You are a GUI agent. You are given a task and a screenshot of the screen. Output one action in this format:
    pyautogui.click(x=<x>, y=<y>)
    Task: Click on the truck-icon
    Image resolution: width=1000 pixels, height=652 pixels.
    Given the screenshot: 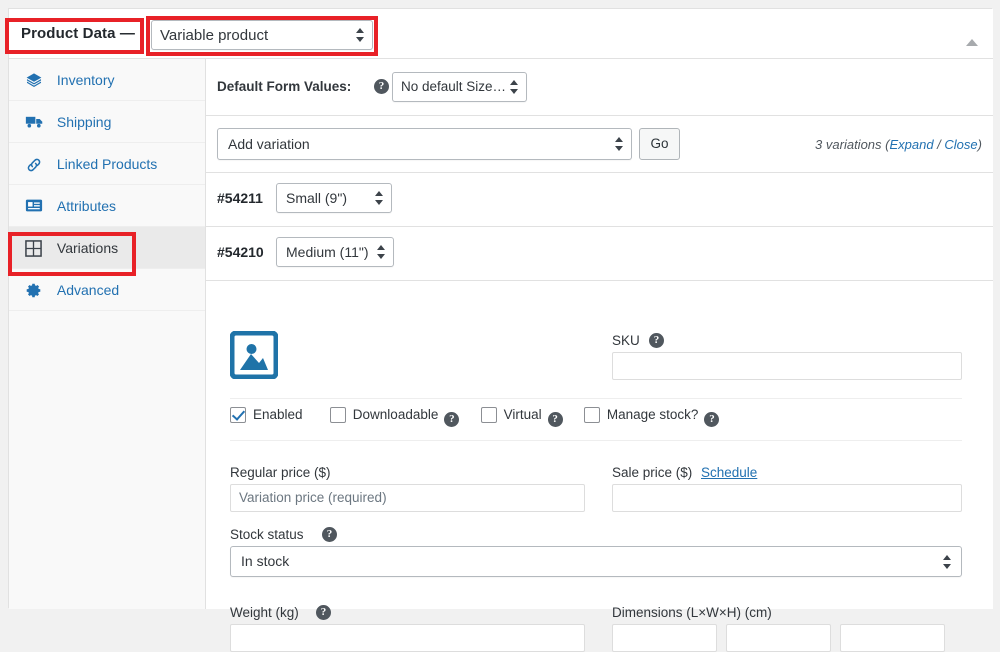 What is the action you would take?
    pyautogui.click(x=36, y=122)
    